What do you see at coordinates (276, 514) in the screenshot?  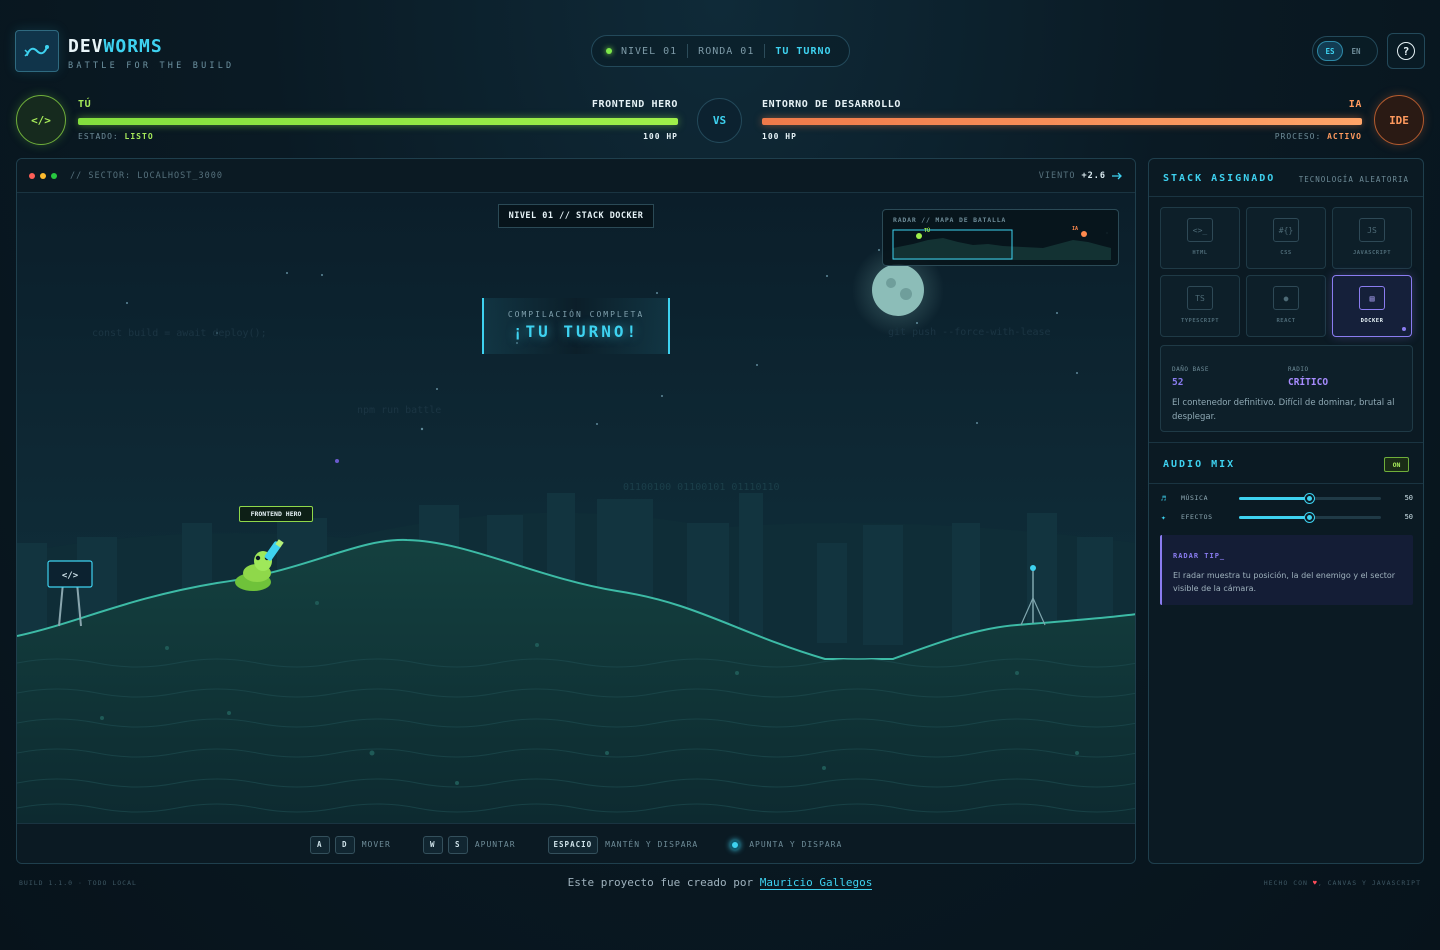 I see `unit-name-tag: FRONTEND HERO` at bounding box center [276, 514].